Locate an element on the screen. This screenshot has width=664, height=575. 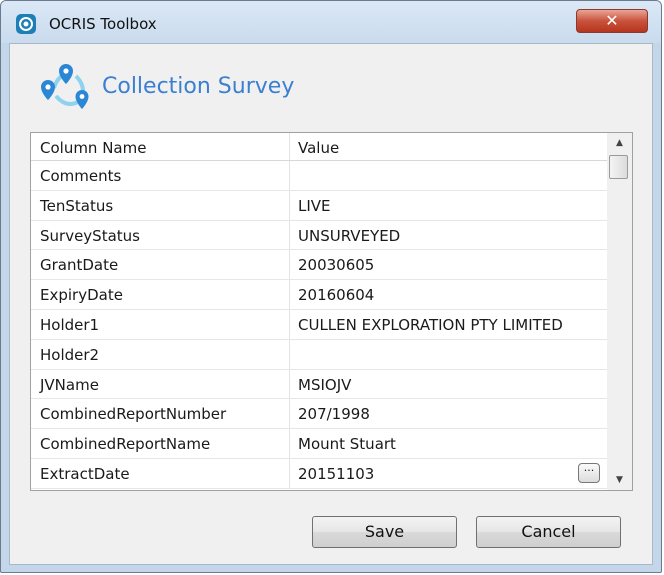
scroll-up-arrow-icon: ▲ is located at coordinates (619, 143).